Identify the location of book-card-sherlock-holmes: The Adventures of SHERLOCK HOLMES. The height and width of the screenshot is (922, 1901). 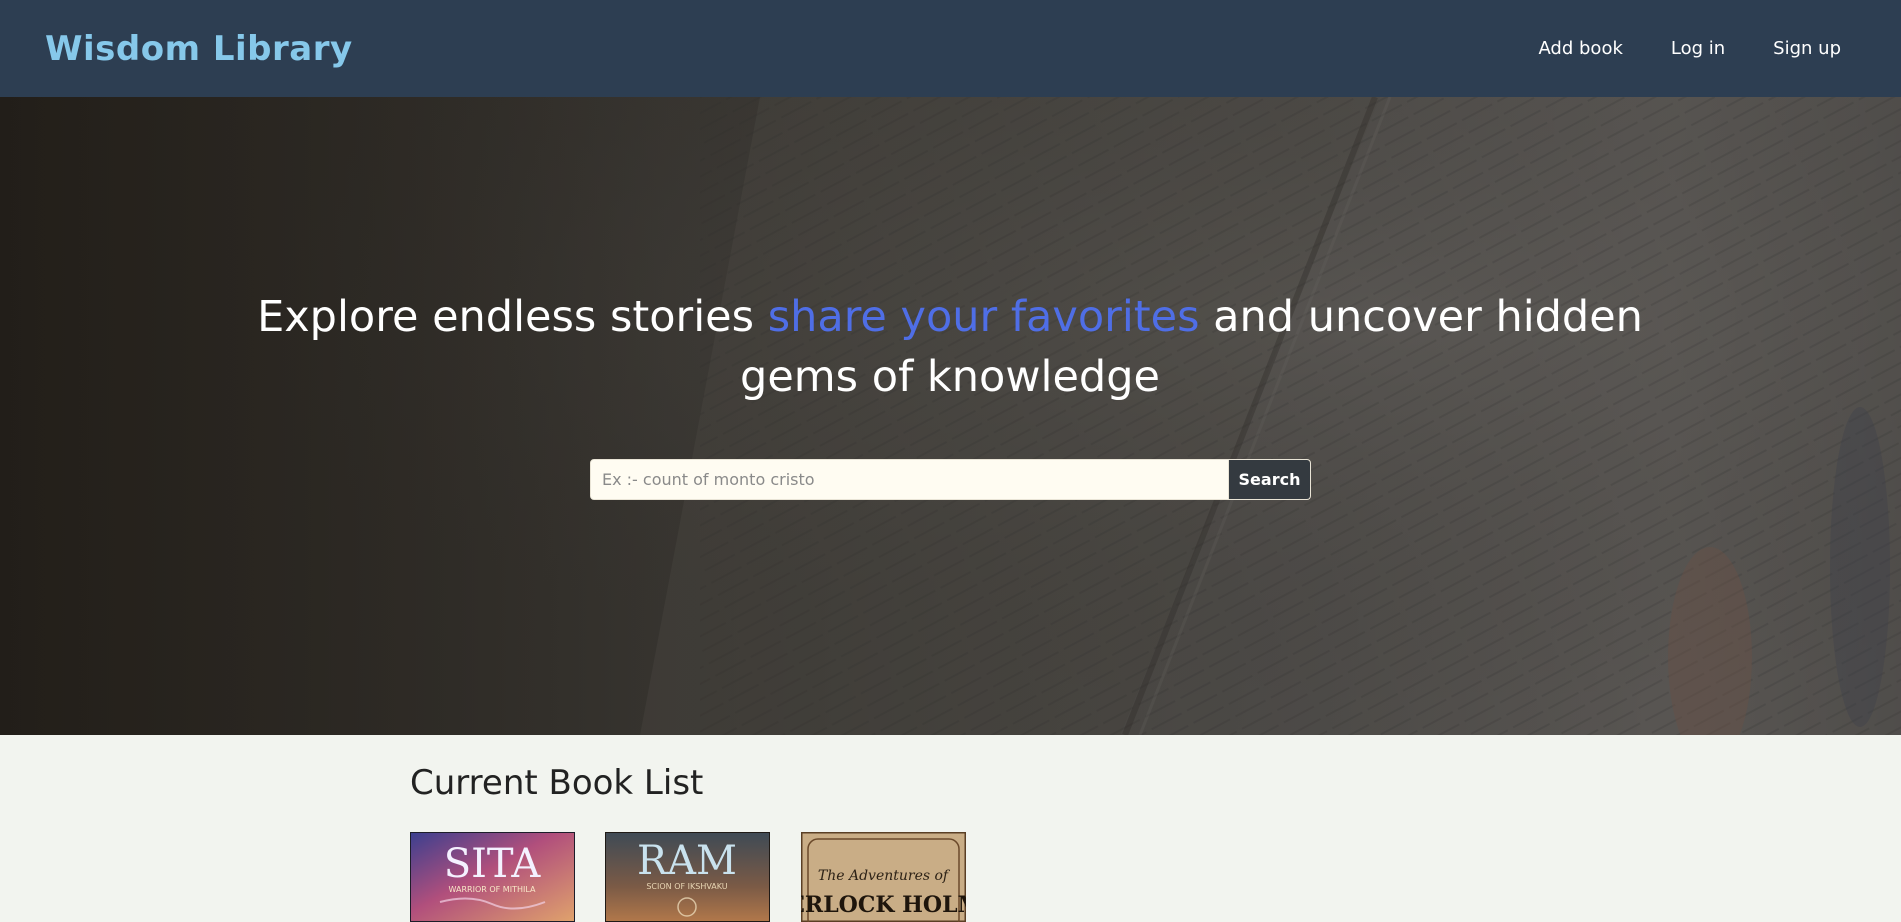
(883, 877).